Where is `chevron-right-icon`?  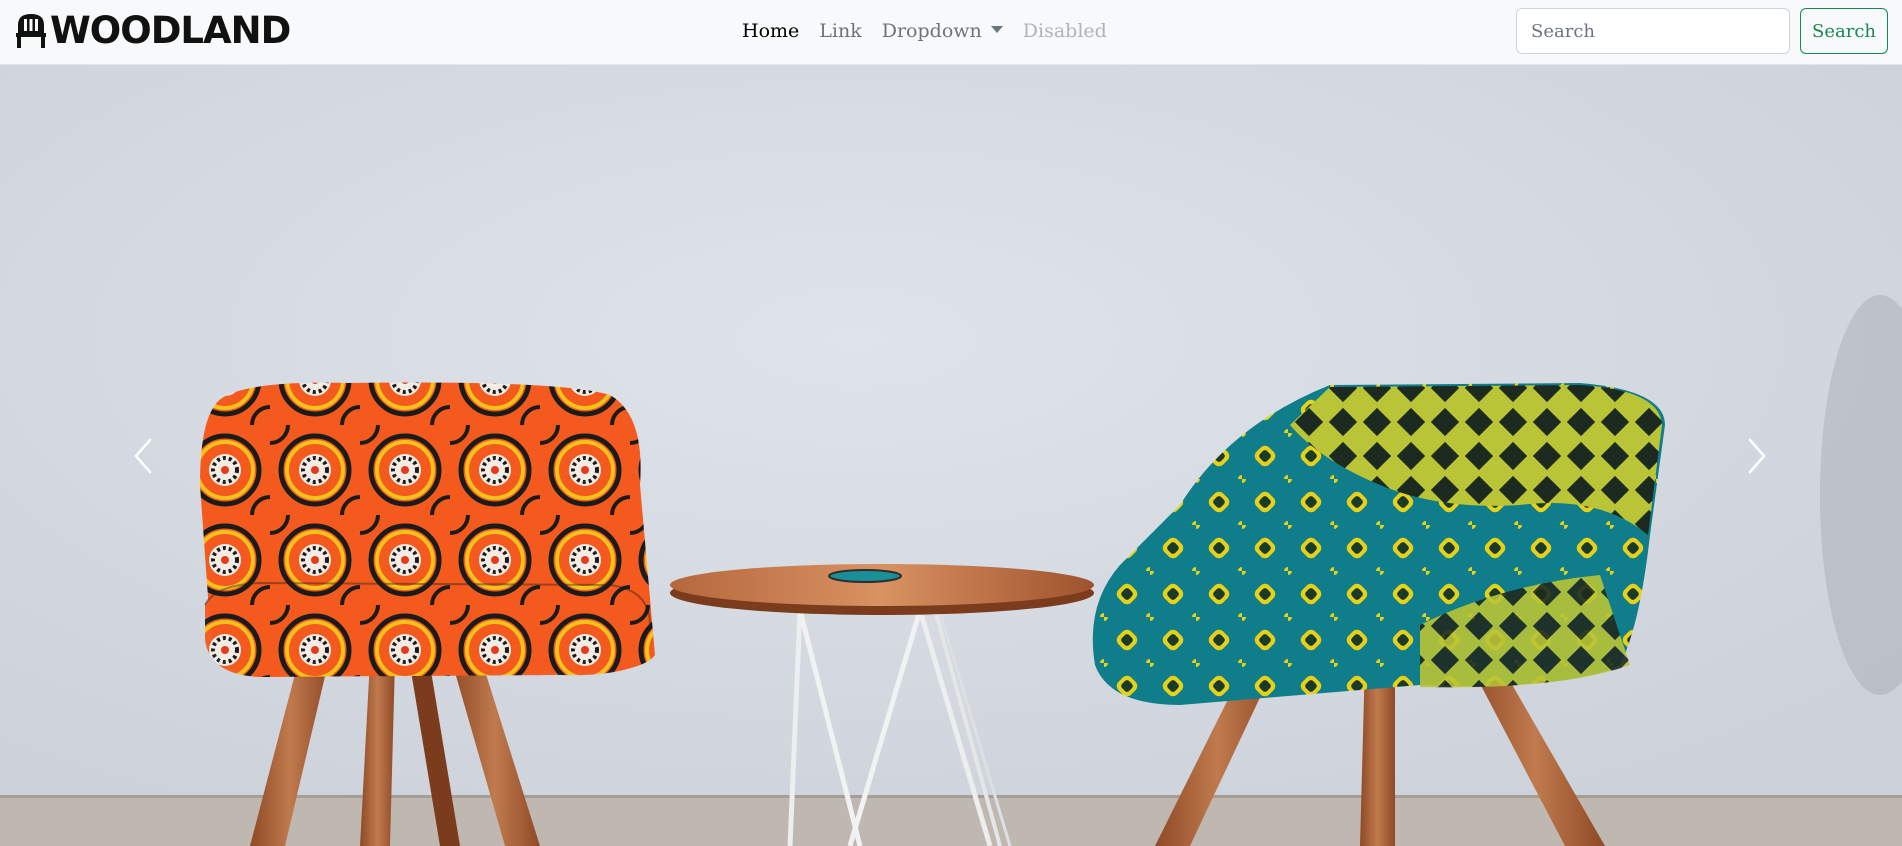 chevron-right-icon is located at coordinates (1757, 455).